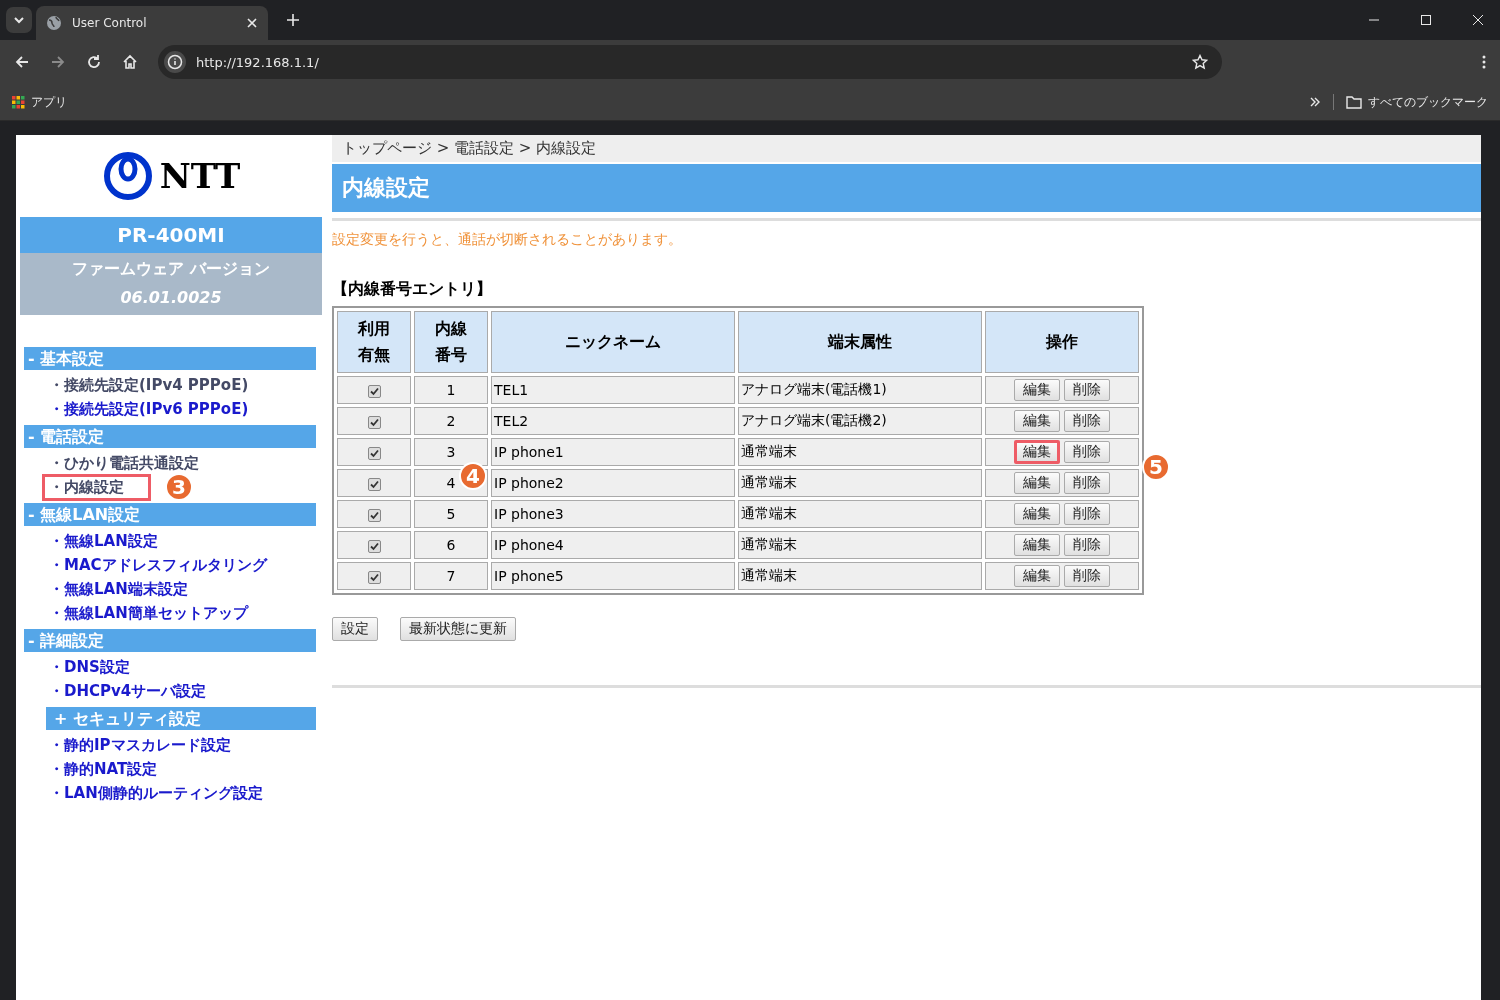 This screenshot has width=1500, height=1000. I want to click on chevron-double-right-icon, so click(1315, 102).